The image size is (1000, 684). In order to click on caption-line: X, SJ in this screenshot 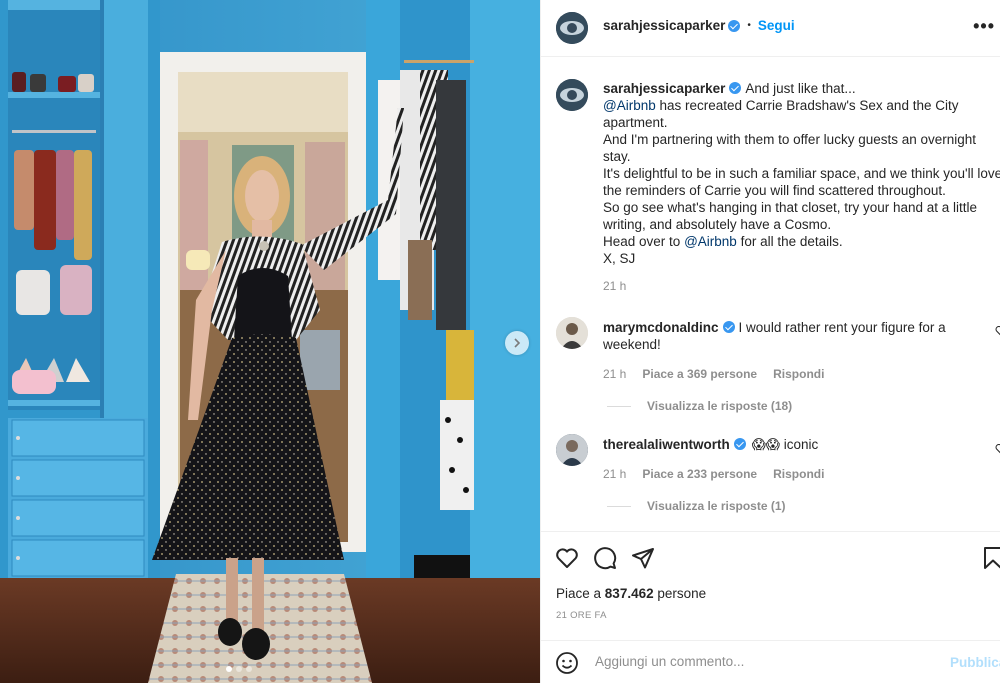, I will do `click(619, 258)`.